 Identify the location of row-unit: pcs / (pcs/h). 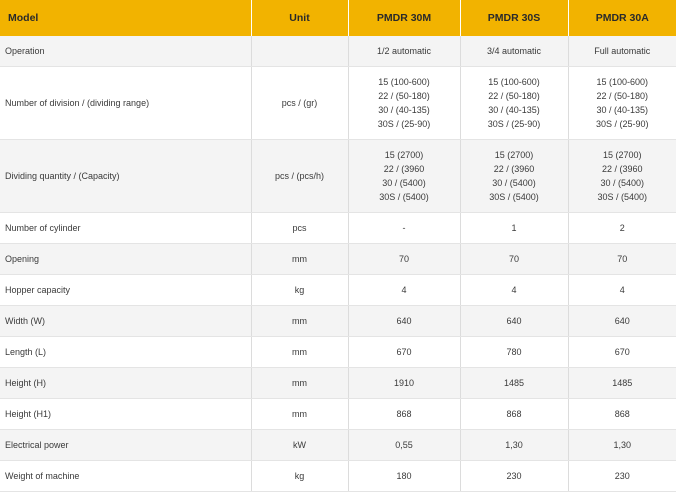
(300, 176).